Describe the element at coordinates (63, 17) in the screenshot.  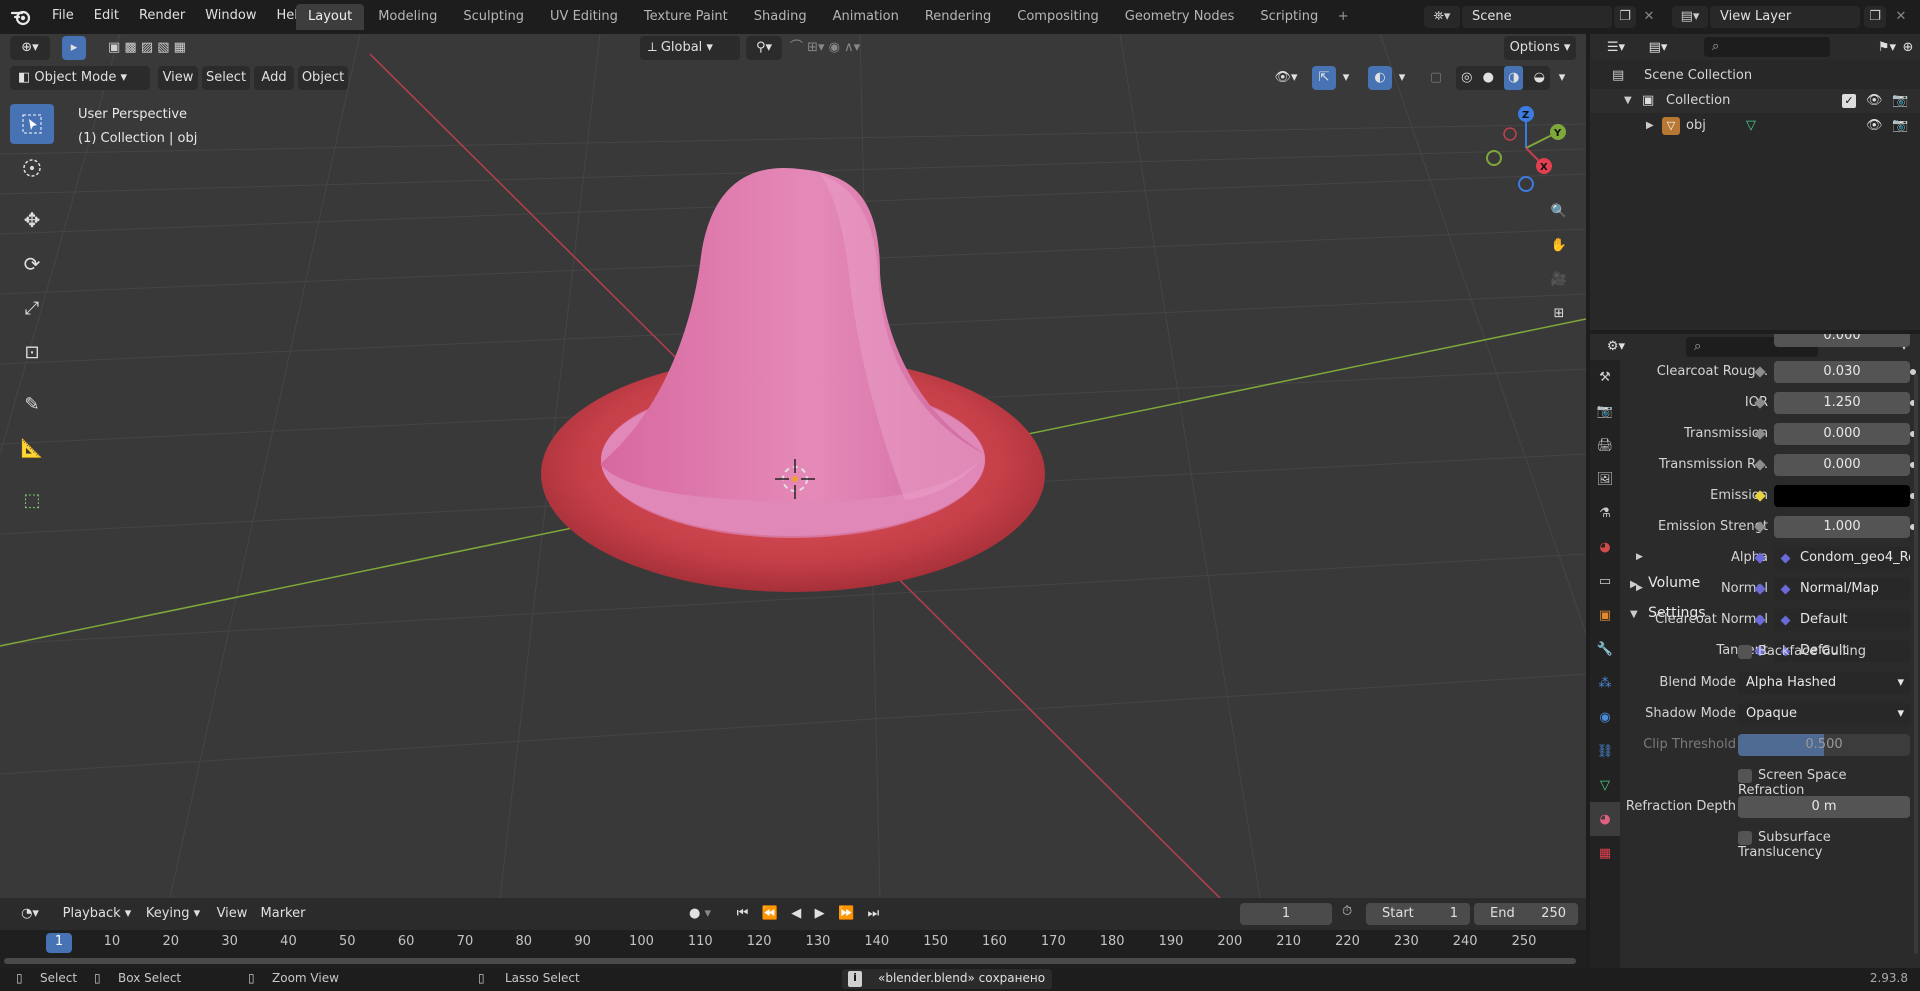
I see `menu-file: File` at that location.